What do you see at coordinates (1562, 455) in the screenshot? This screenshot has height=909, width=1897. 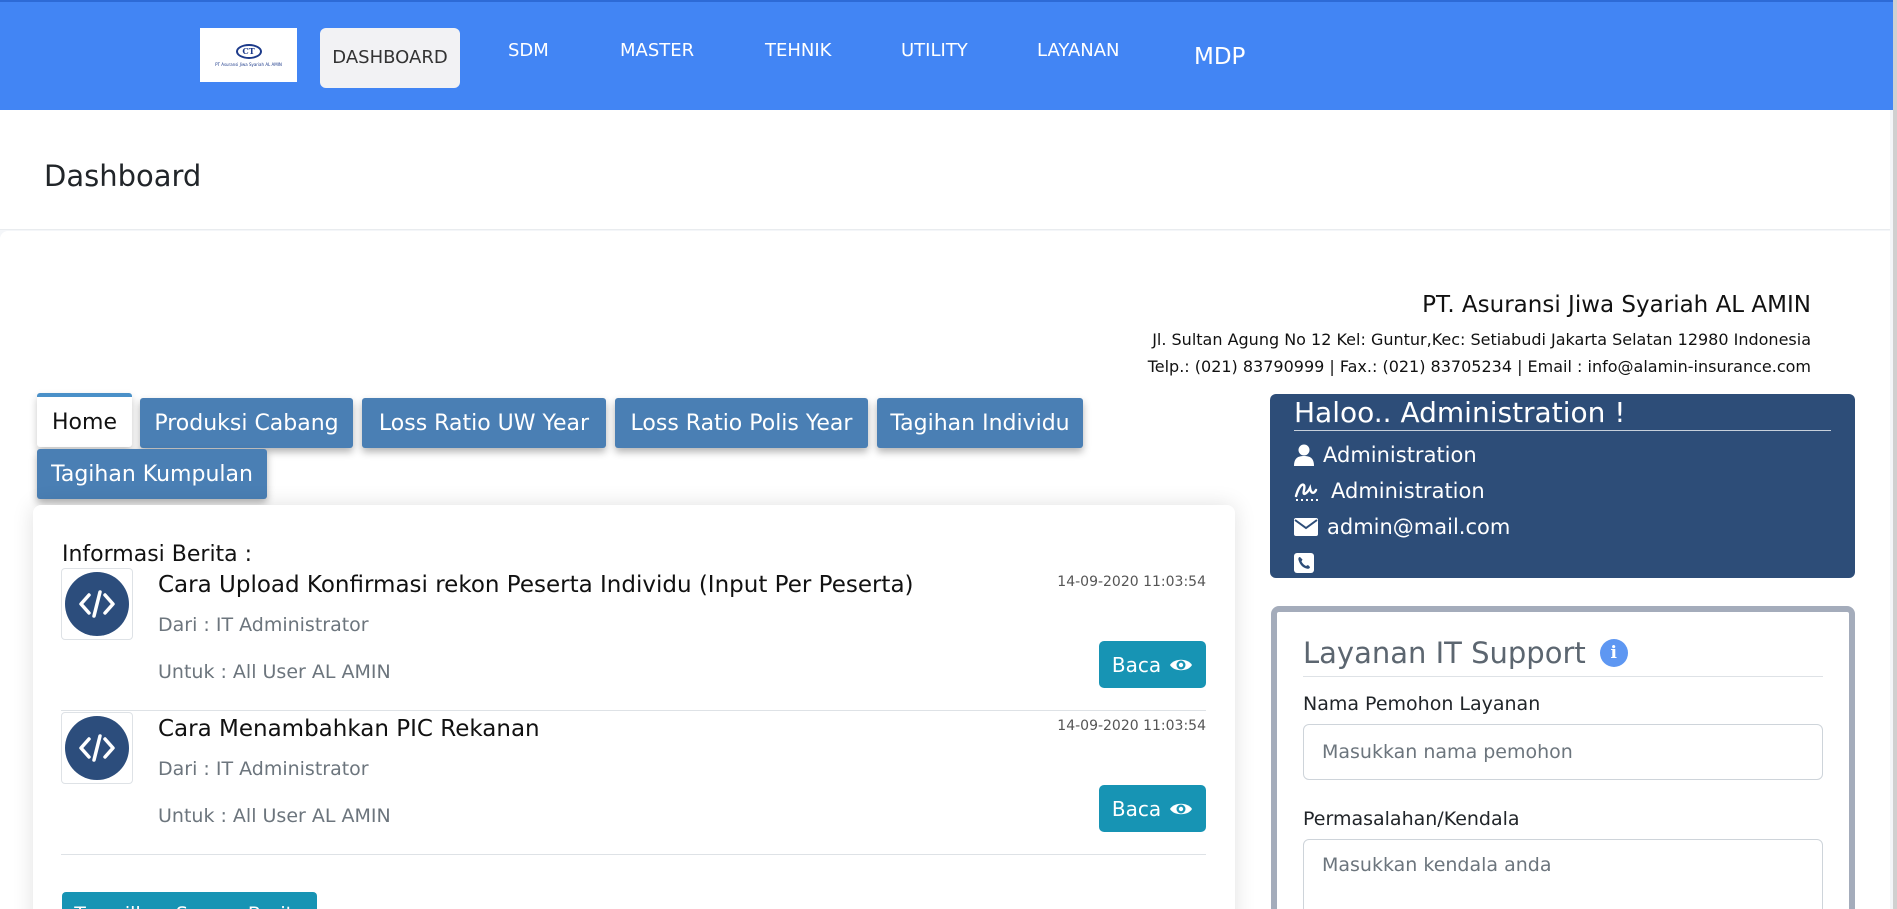 I see `profile-name-row: Administration` at bounding box center [1562, 455].